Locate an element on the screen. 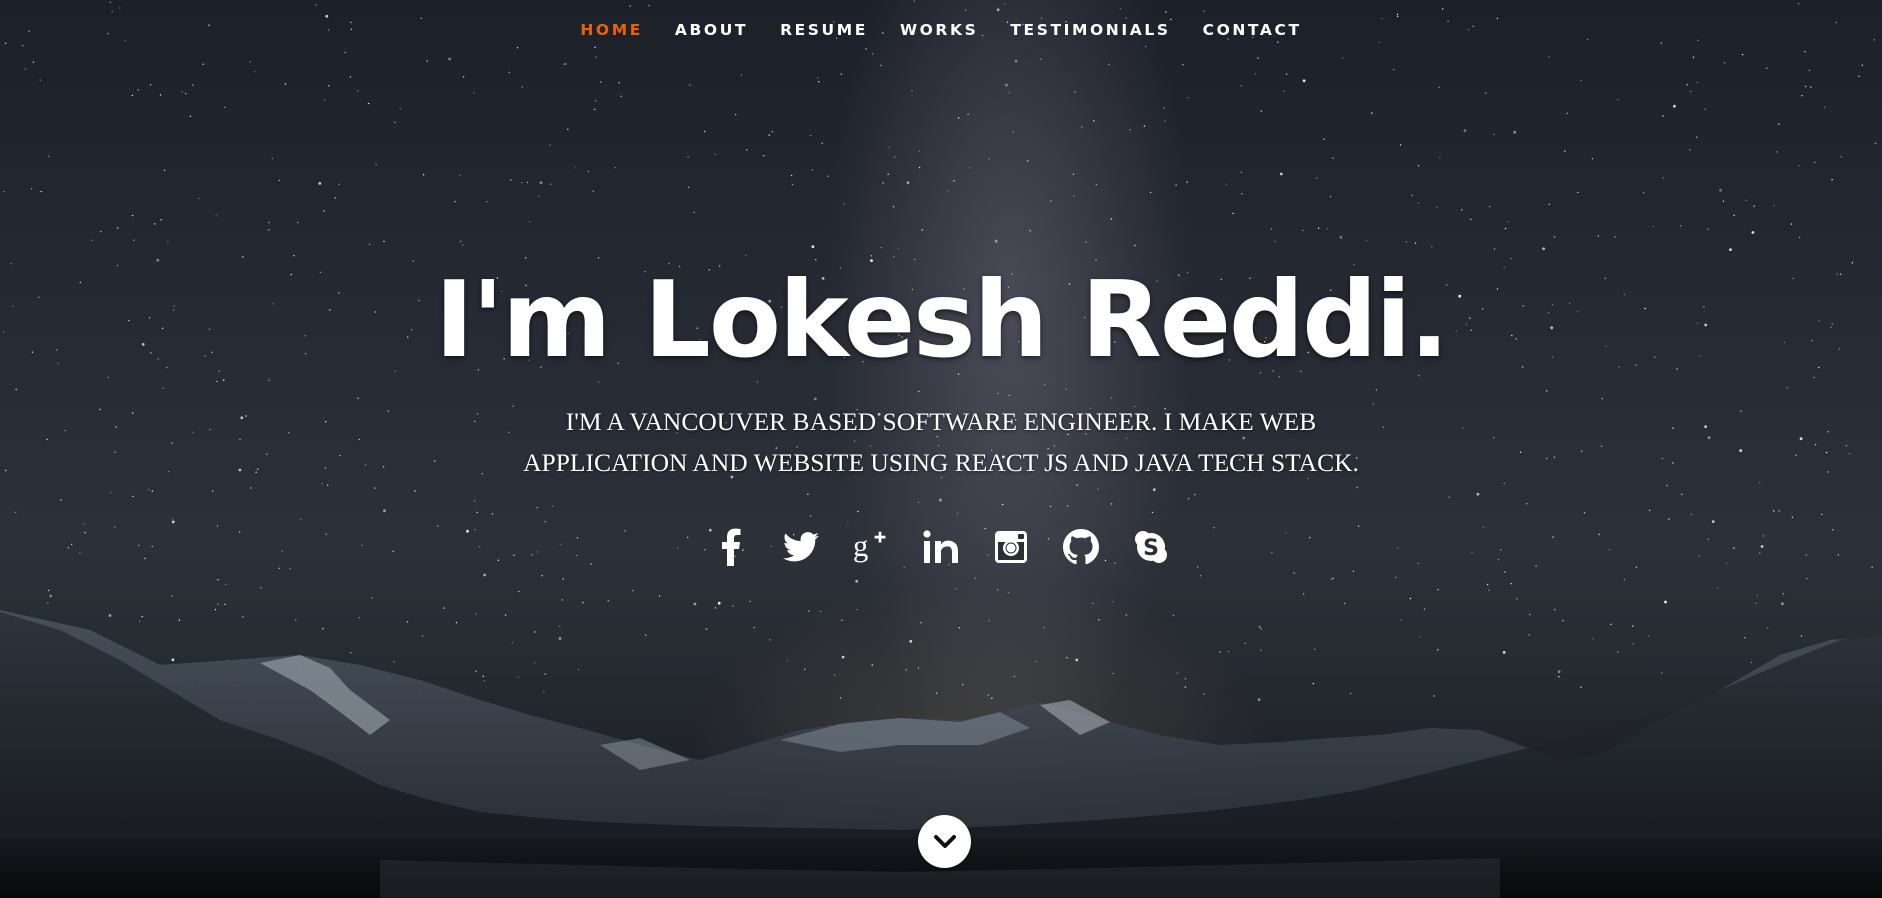 Image resolution: width=1882 pixels, height=898 pixels. facebook-icon is located at coordinates (731, 547).